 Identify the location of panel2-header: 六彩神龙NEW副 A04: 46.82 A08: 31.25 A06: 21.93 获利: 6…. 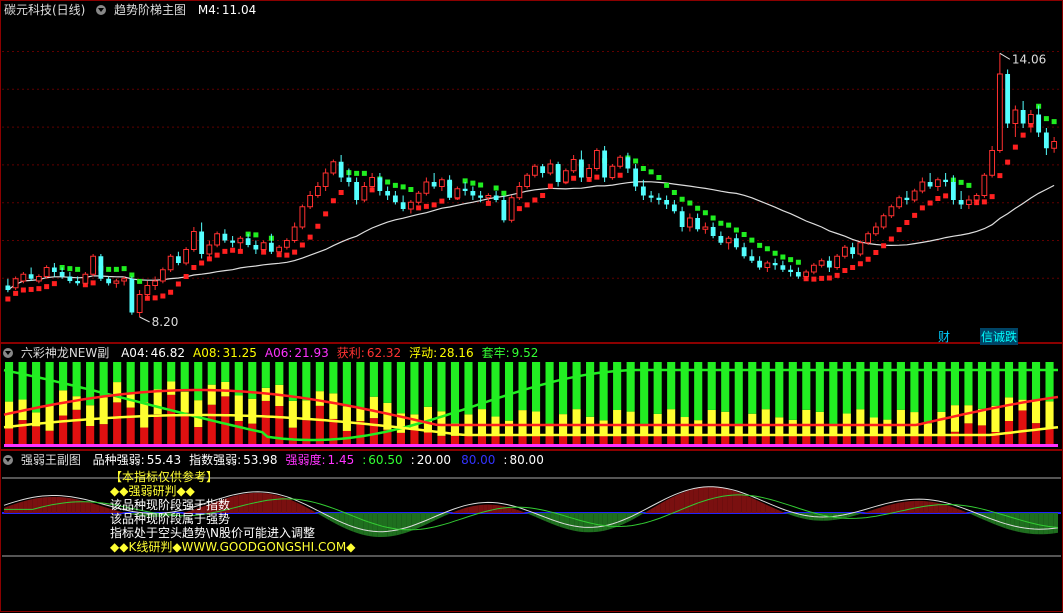
(273, 353).